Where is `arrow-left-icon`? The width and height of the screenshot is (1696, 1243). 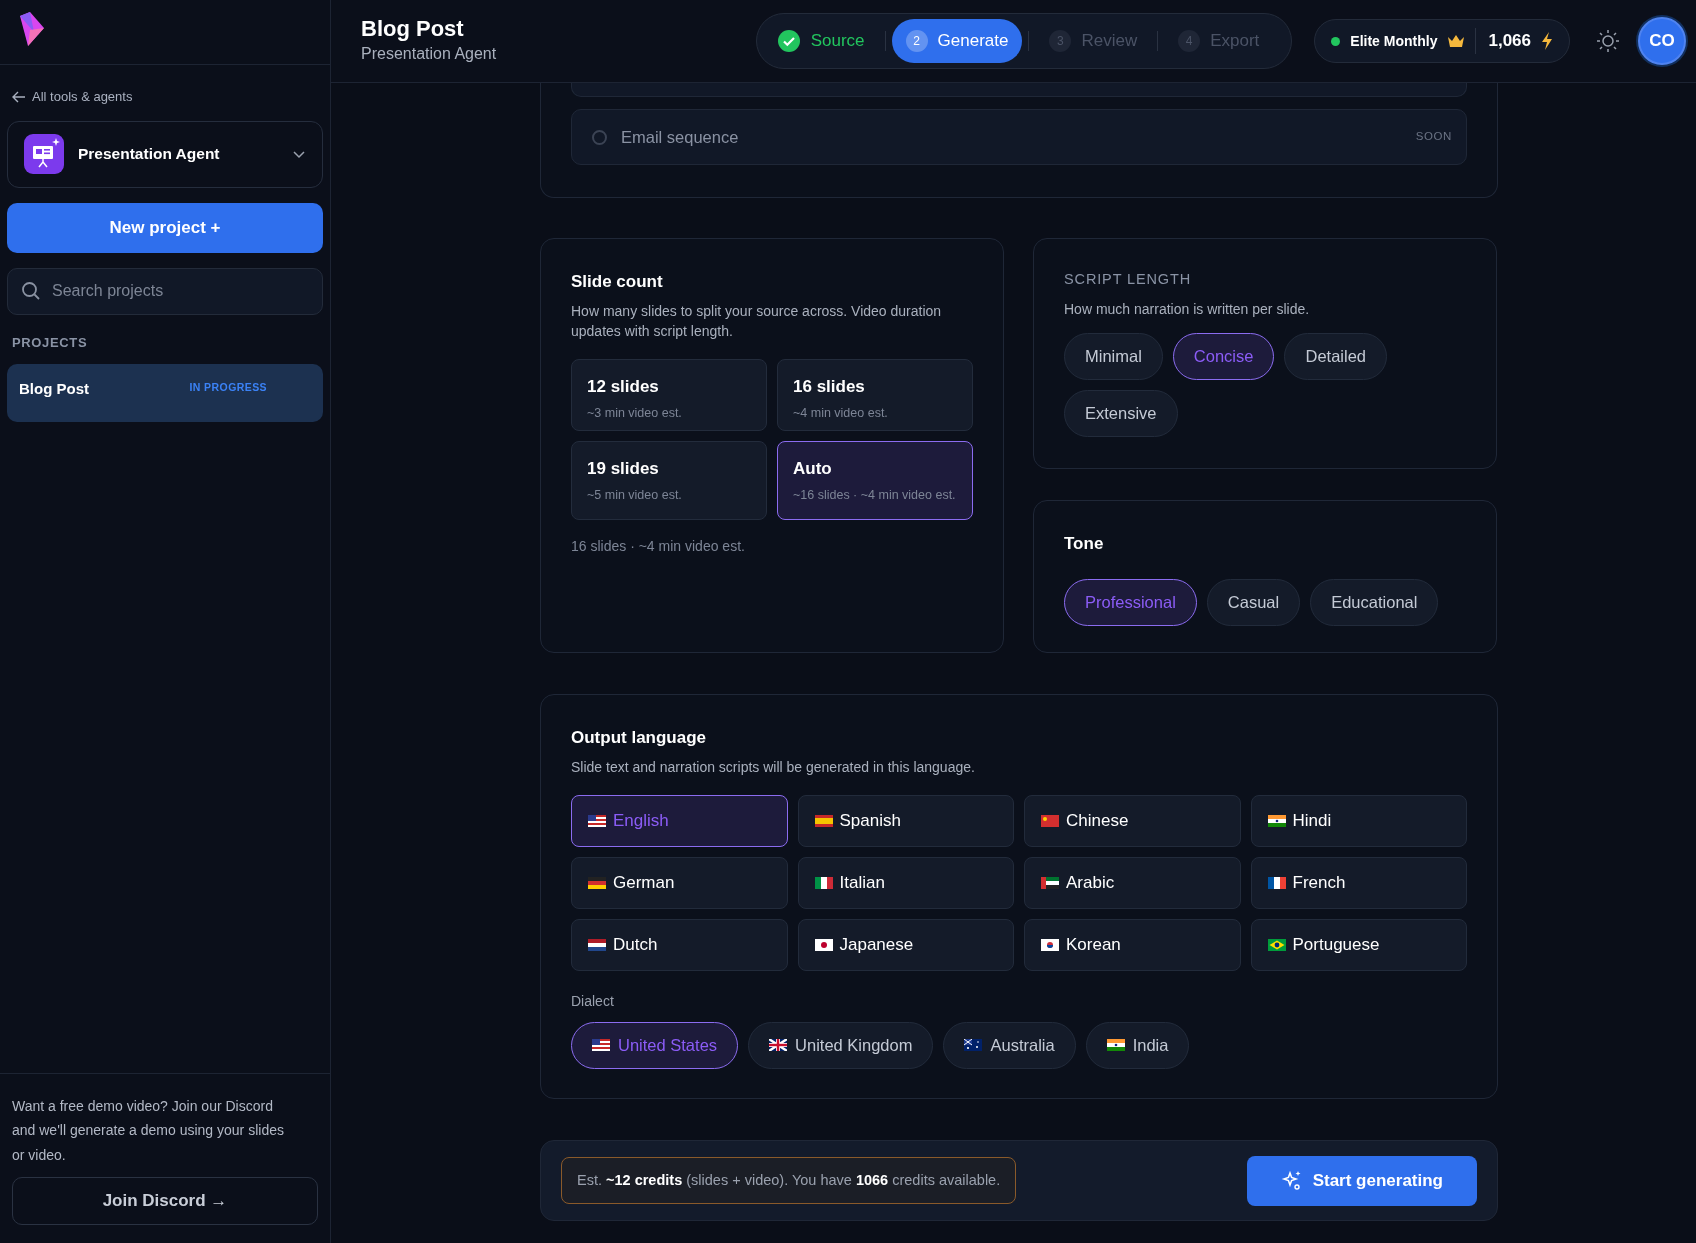
arrow-left-icon is located at coordinates (19, 96).